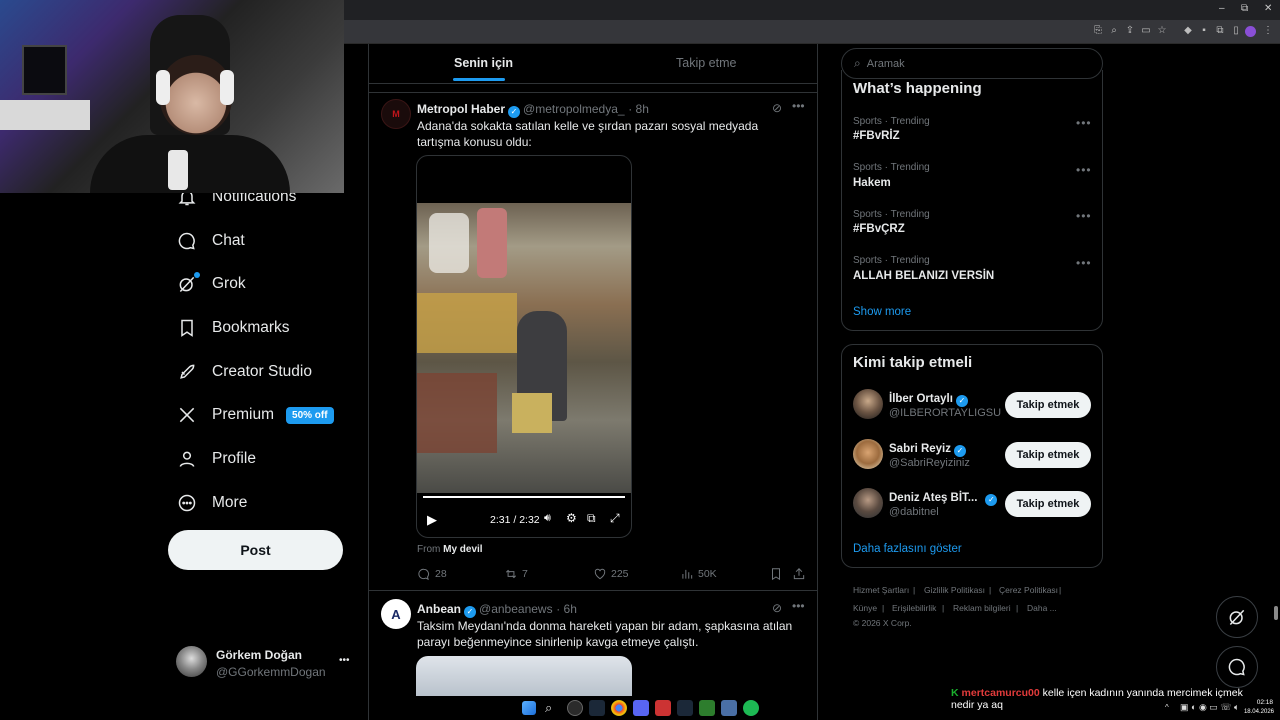 This screenshot has height=720, width=1280. Describe the element at coordinates (982, 608) in the screenshot. I see `footer-link: Reklam bilgileri` at that location.